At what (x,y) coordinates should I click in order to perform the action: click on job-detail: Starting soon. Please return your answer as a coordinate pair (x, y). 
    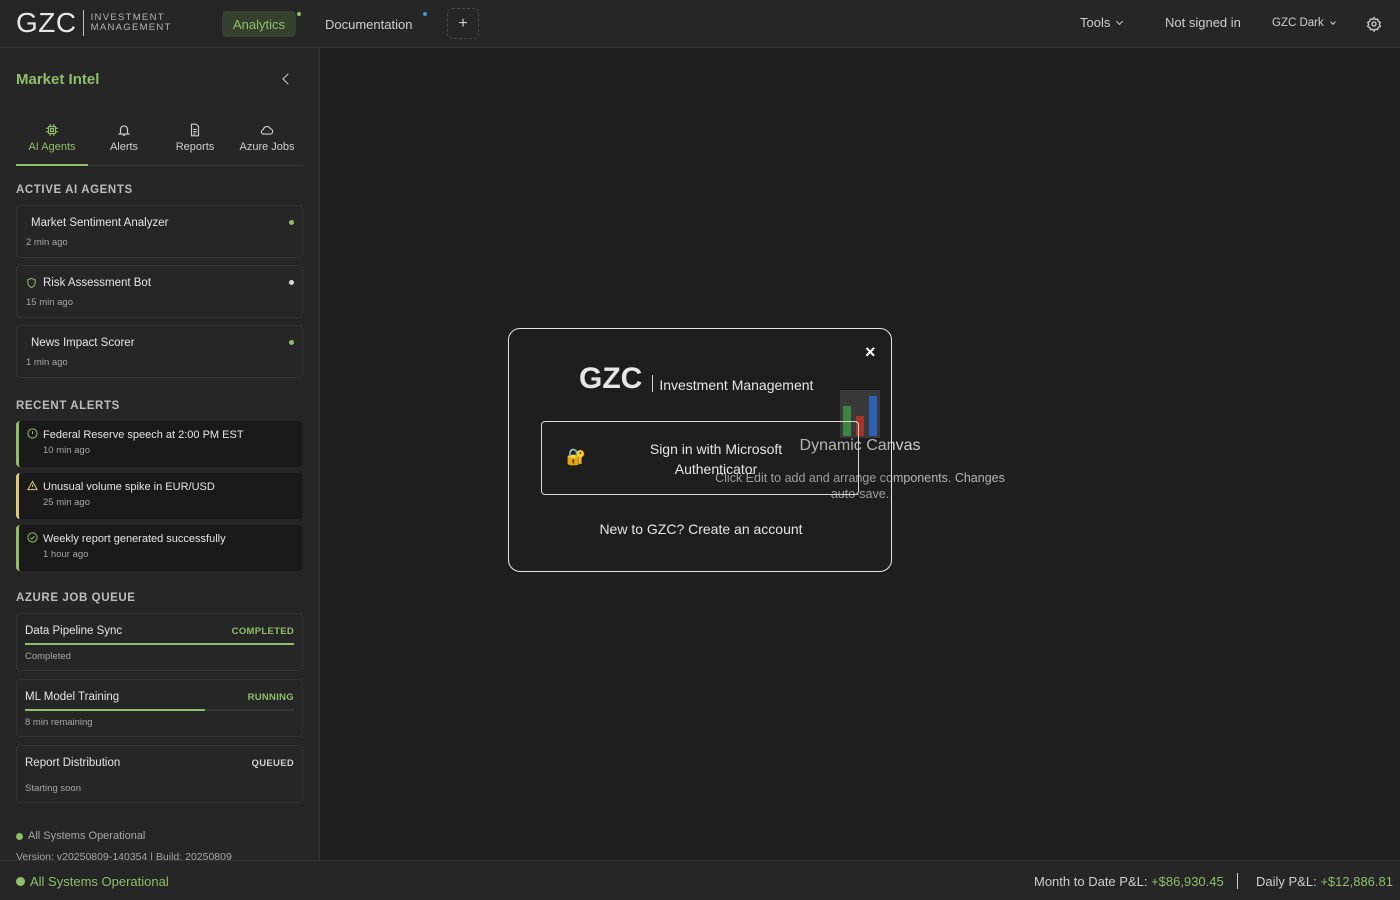
    Looking at the image, I should click on (53, 788).